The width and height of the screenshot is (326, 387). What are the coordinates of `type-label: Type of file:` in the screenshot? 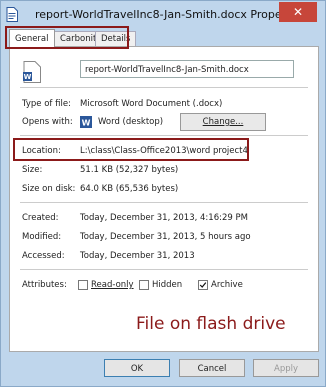 It's located at (46, 104).